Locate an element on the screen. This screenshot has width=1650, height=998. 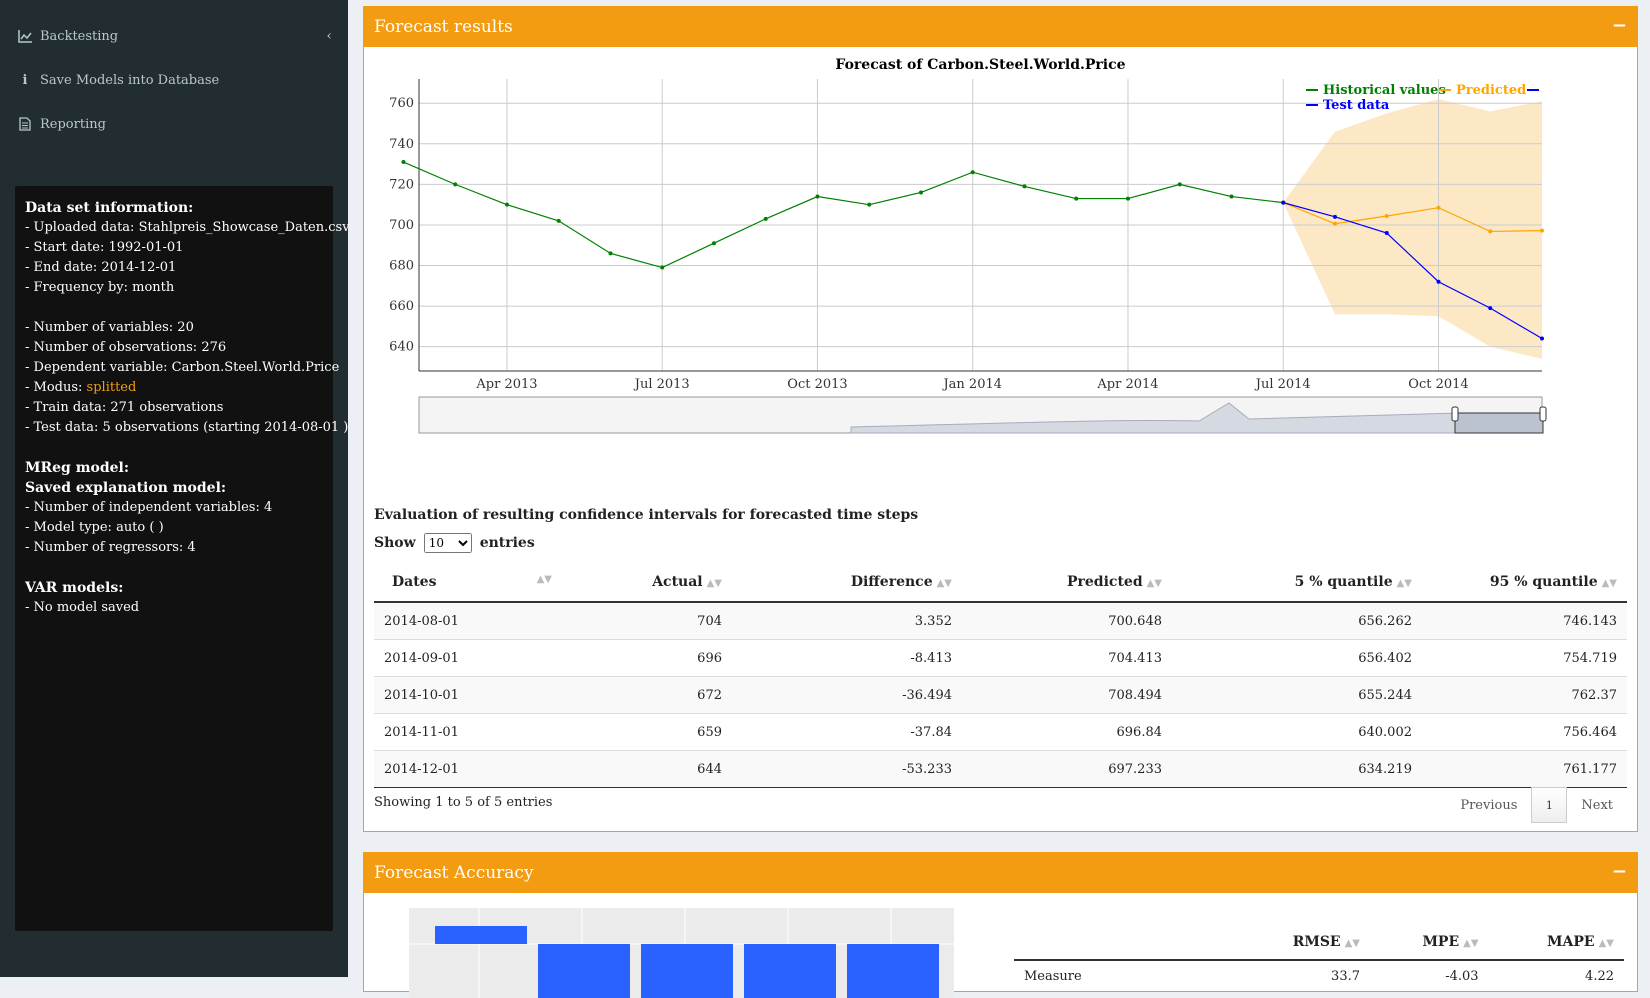
number-of-independent-variables: - Number of independent variables: 4 is located at coordinates (149, 507).